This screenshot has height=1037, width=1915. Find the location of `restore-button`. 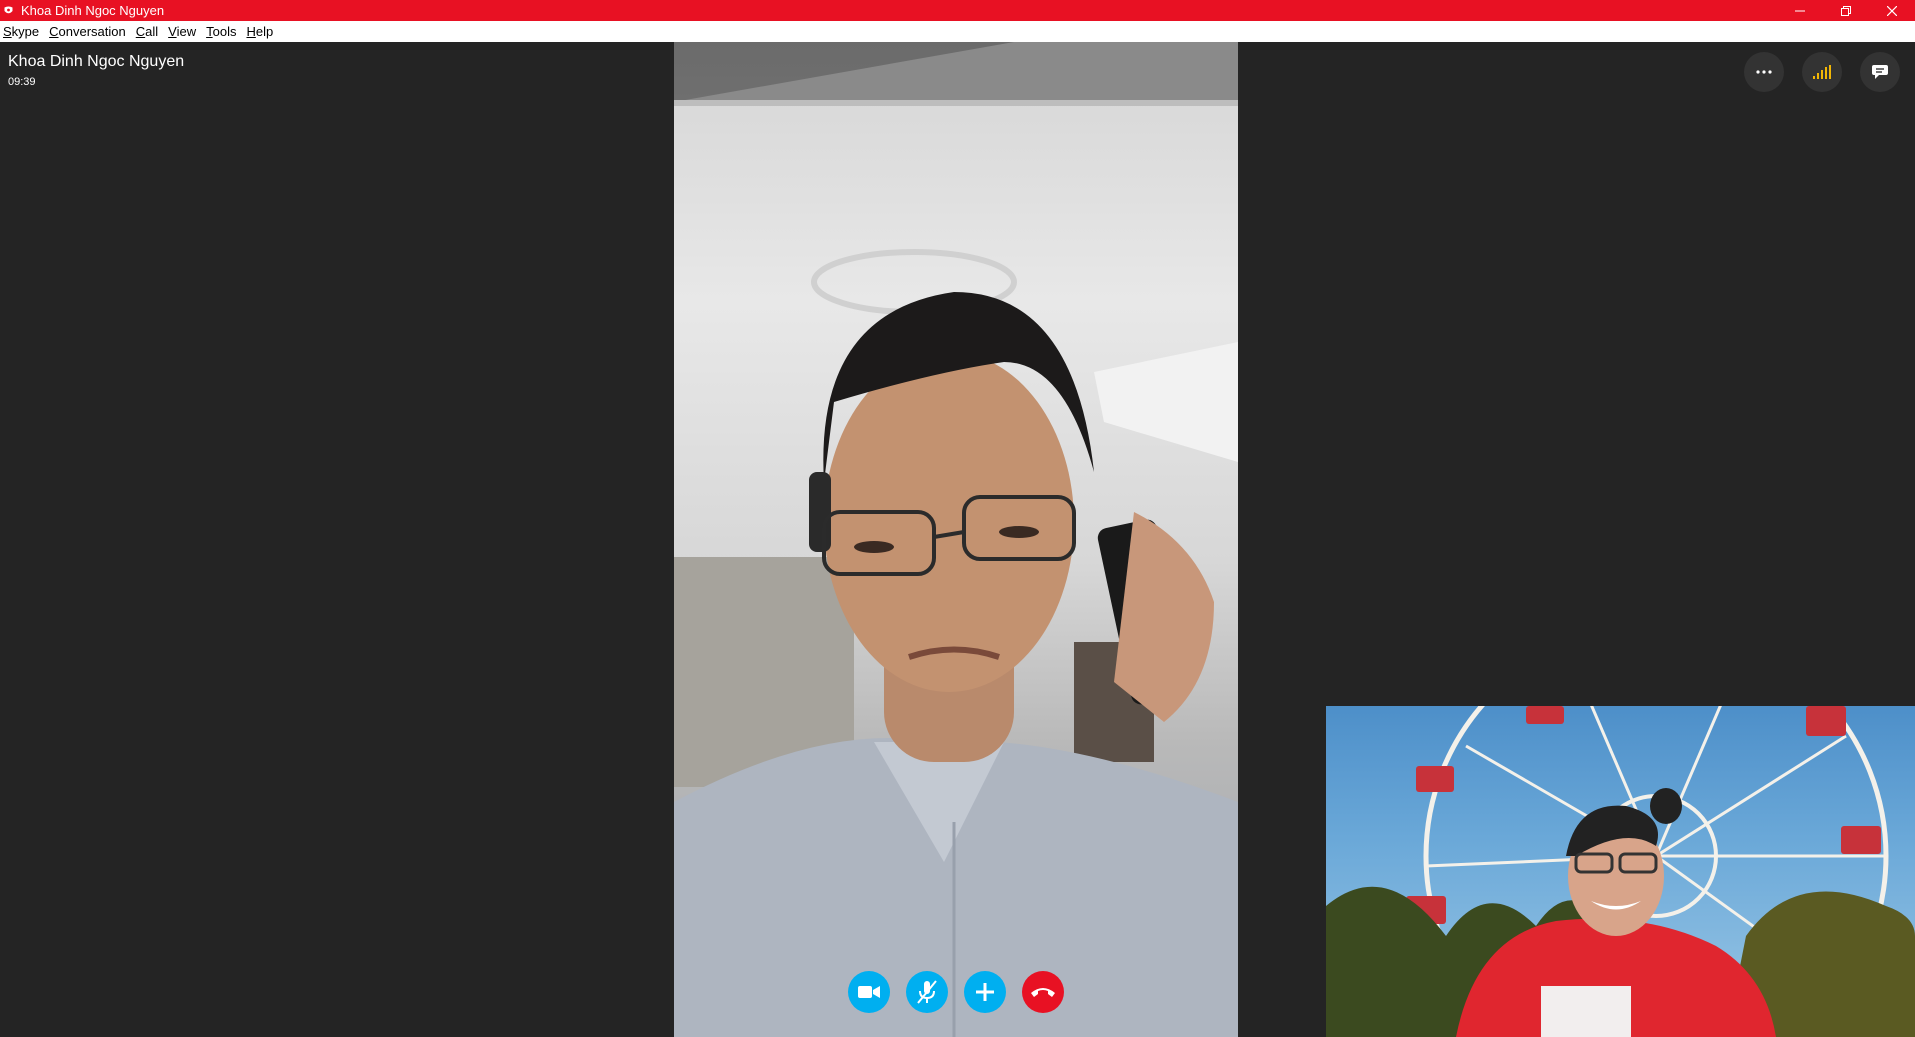

restore-button is located at coordinates (1846, 10).